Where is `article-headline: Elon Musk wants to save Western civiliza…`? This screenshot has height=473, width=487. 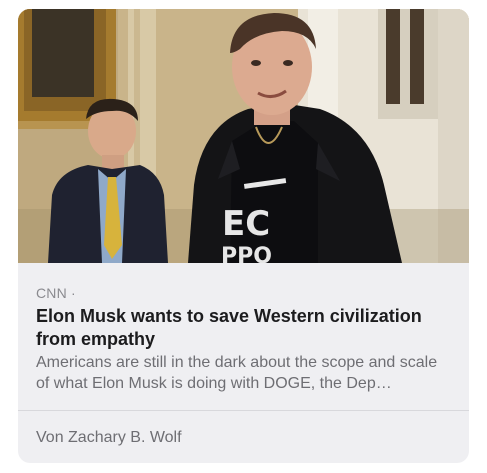 article-headline: Elon Musk wants to save Western civiliza… is located at coordinates (246, 328).